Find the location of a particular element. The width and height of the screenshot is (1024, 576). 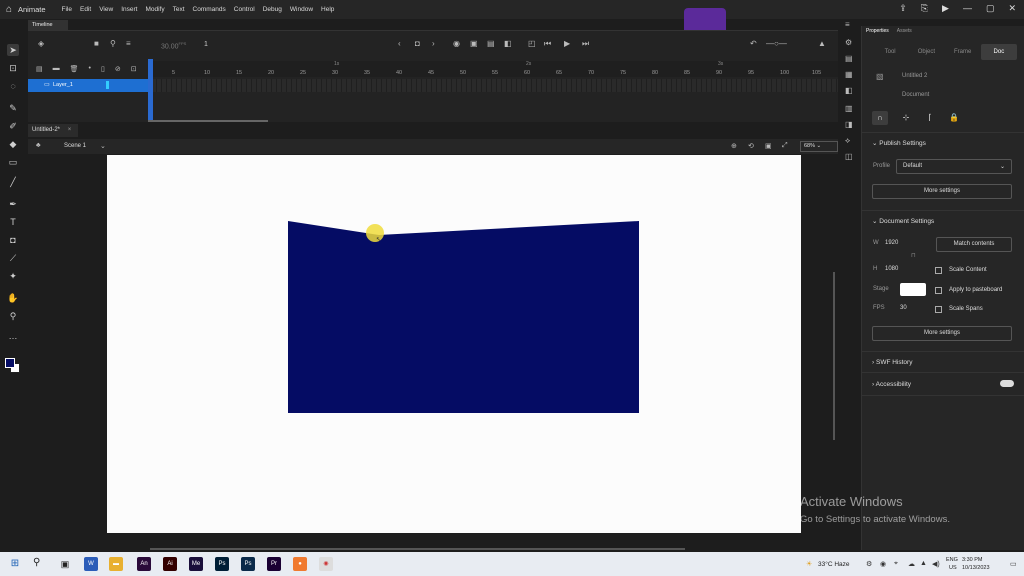

clock-date: 10/13/2023 is located at coordinates (976, 568).